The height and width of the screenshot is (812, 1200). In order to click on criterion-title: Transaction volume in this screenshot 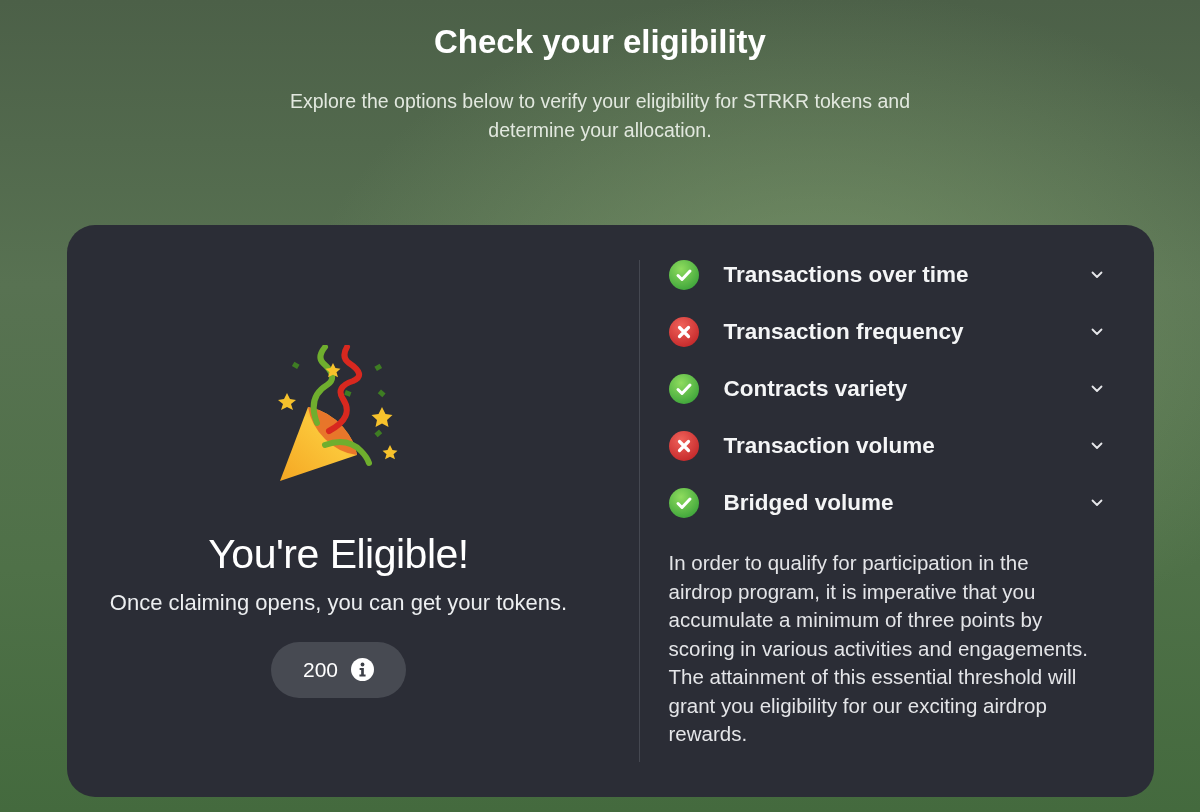, I will do `click(829, 446)`.